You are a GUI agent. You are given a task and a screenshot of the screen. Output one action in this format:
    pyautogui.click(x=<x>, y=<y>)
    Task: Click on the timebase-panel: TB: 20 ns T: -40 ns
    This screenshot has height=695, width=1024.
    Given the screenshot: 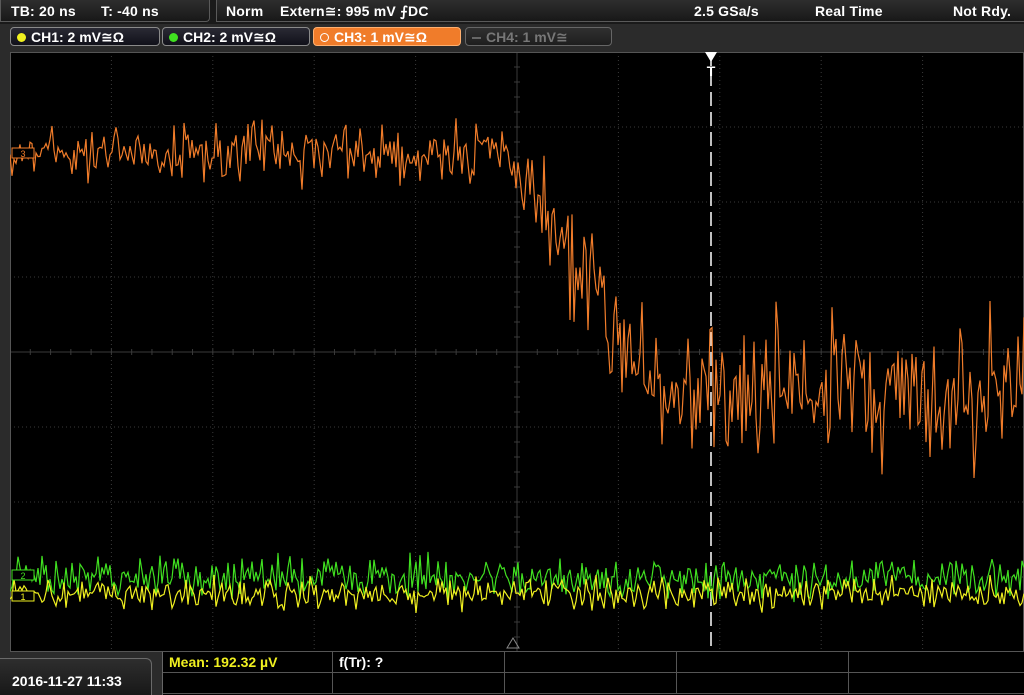 What is the action you would take?
    pyautogui.click(x=105, y=11)
    